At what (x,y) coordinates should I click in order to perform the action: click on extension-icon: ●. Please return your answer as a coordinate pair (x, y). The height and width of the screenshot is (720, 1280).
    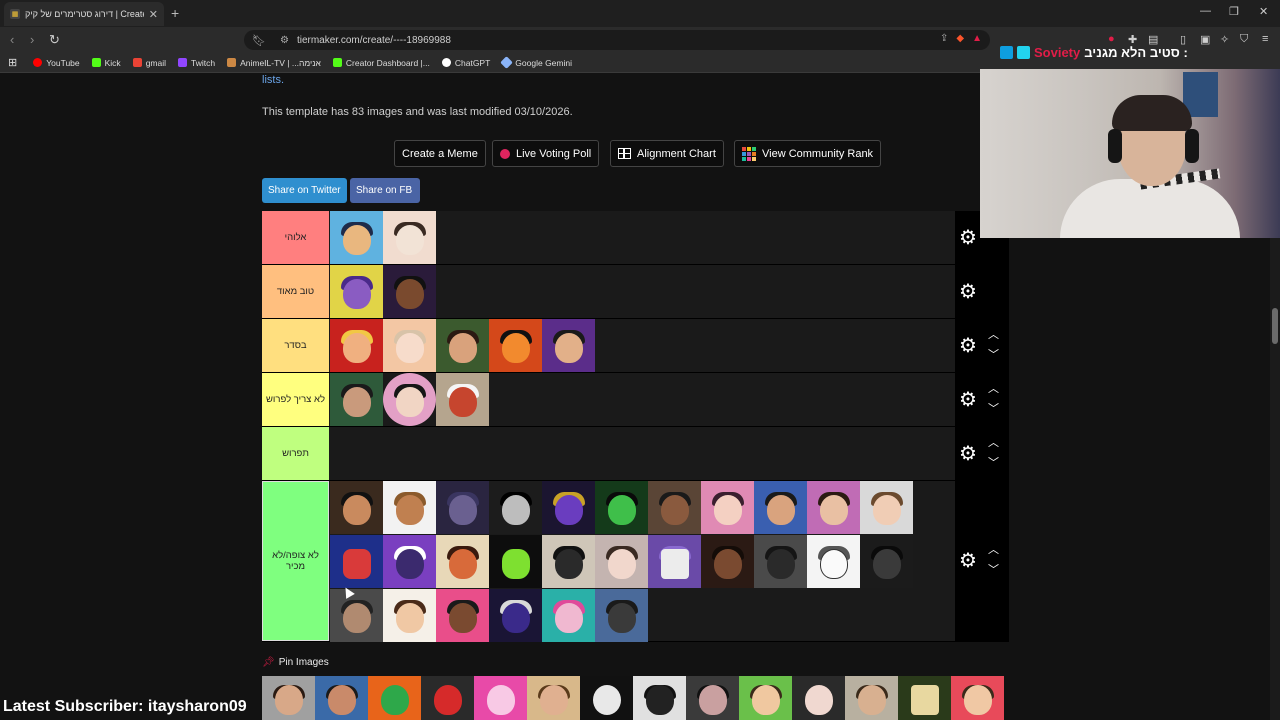
    Looking at the image, I should click on (1111, 39).